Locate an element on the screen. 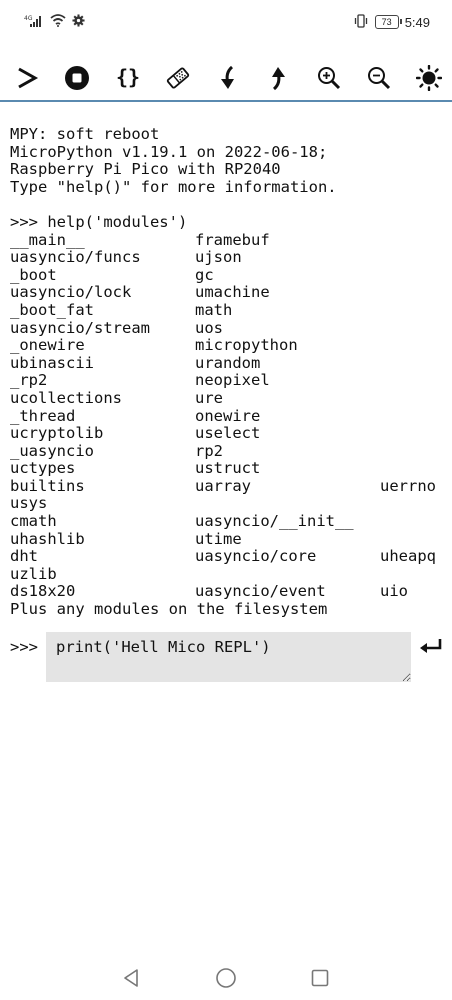 This screenshot has width=452, height=1000. module-name: __main__ is located at coordinates (47, 239).